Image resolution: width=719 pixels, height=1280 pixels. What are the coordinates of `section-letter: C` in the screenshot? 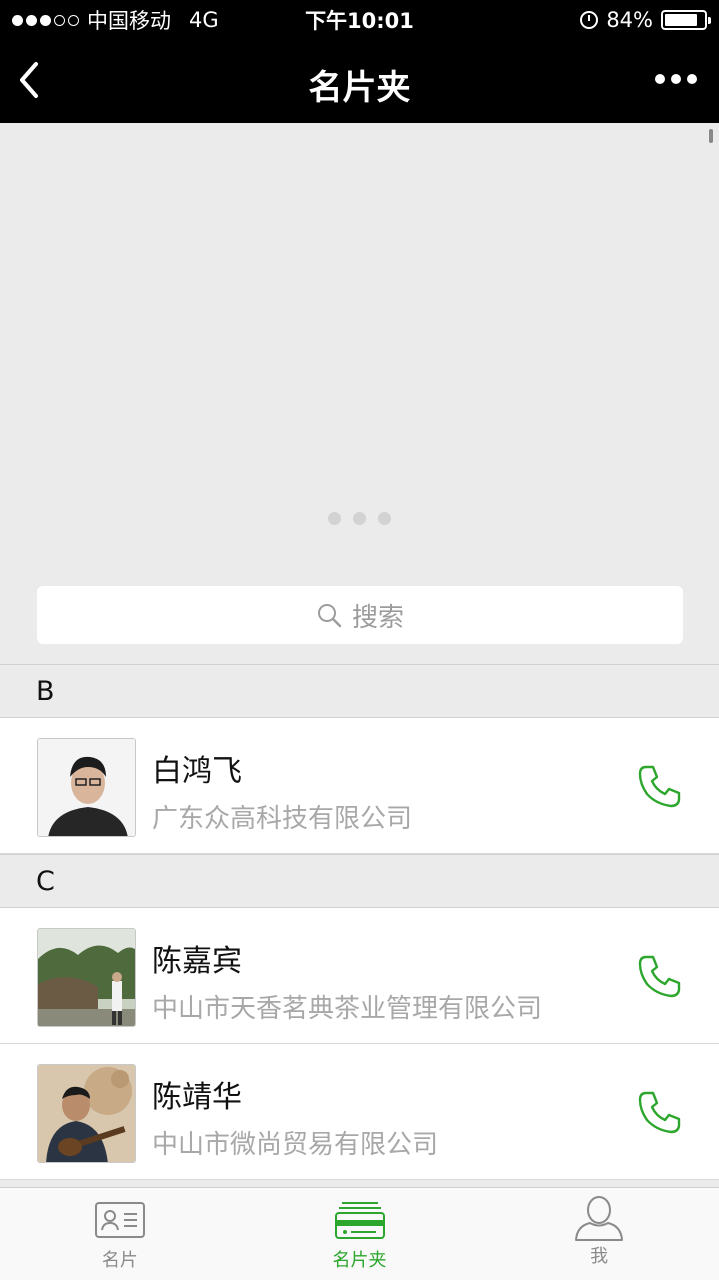 It's located at (45, 881).